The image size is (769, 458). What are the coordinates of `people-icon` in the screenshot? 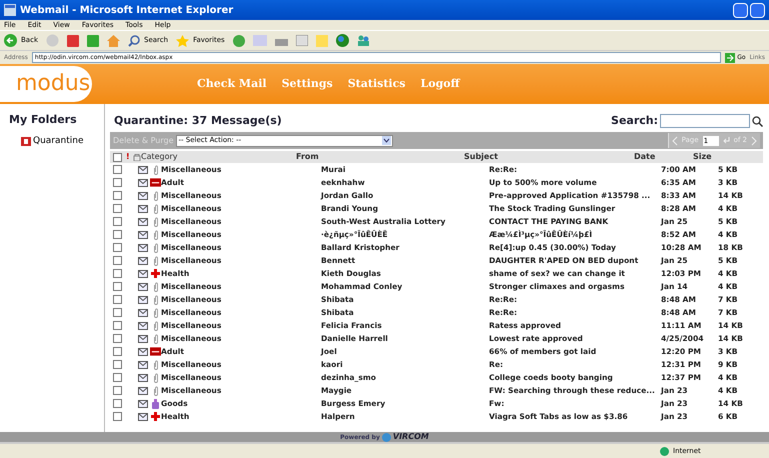 It's located at (363, 40).